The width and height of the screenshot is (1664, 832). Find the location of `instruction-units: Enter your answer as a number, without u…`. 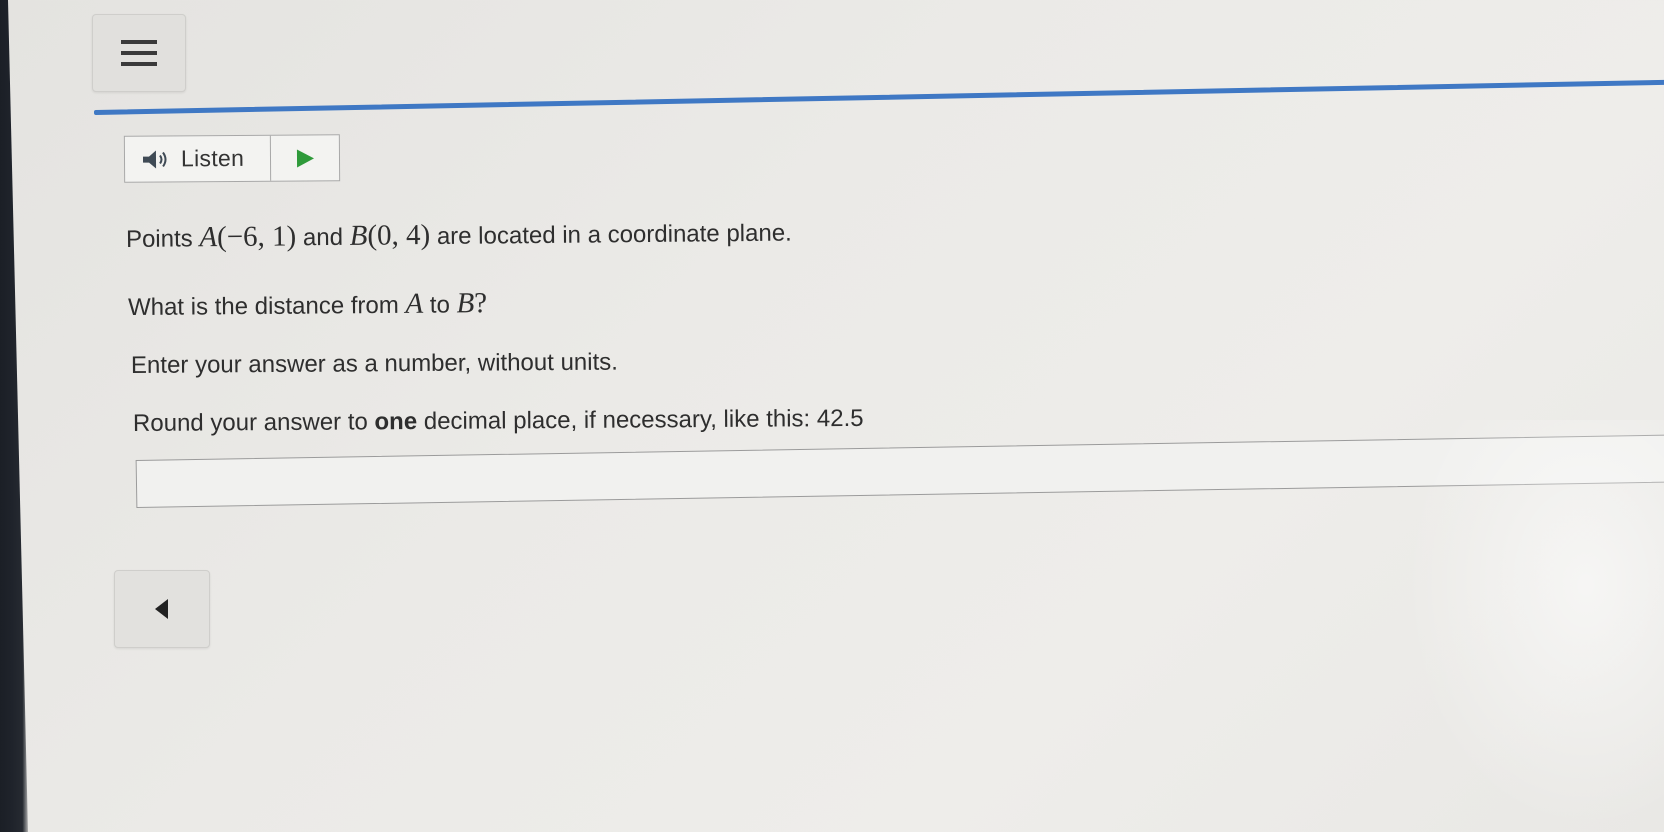

instruction-units: Enter your answer as a number, without u… is located at coordinates (374, 363).